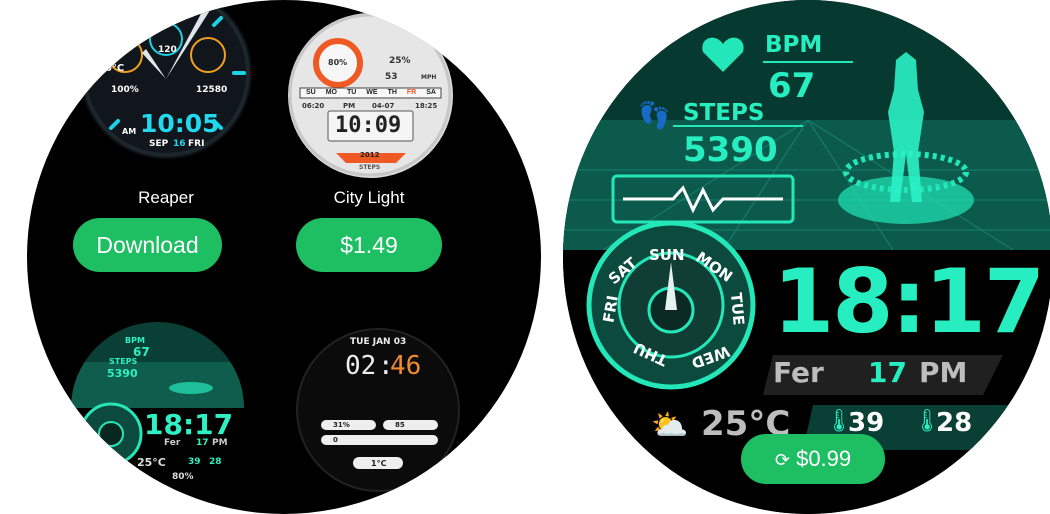 The image size is (1050, 514). What do you see at coordinates (123, 361) in the screenshot?
I see `mini-steps-label: STEPS` at bounding box center [123, 361].